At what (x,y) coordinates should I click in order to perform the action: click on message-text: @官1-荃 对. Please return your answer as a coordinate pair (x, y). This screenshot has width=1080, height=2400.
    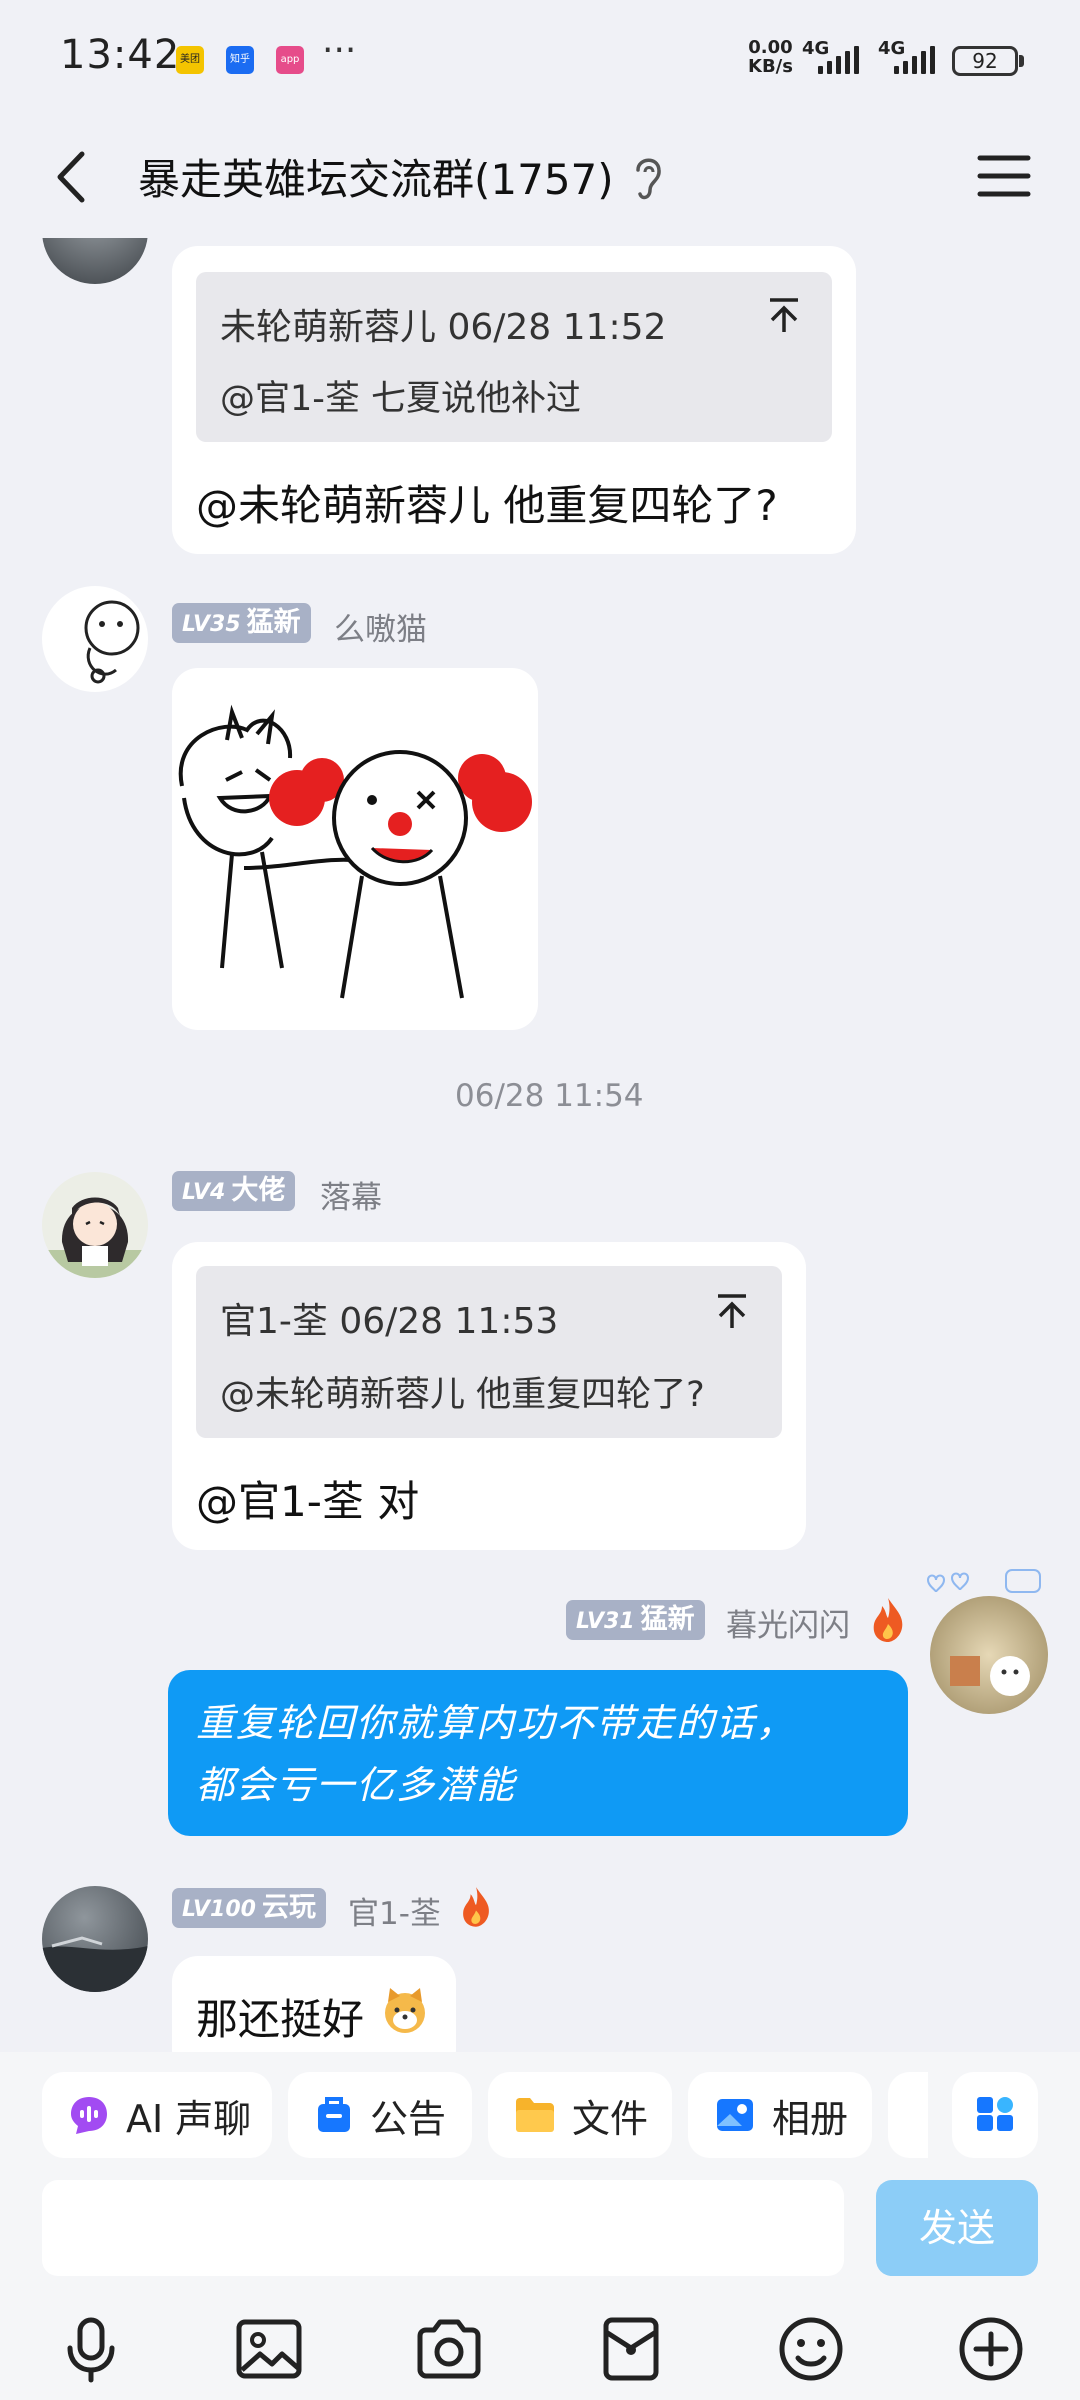
    Looking at the image, I should click on (308, 1501).